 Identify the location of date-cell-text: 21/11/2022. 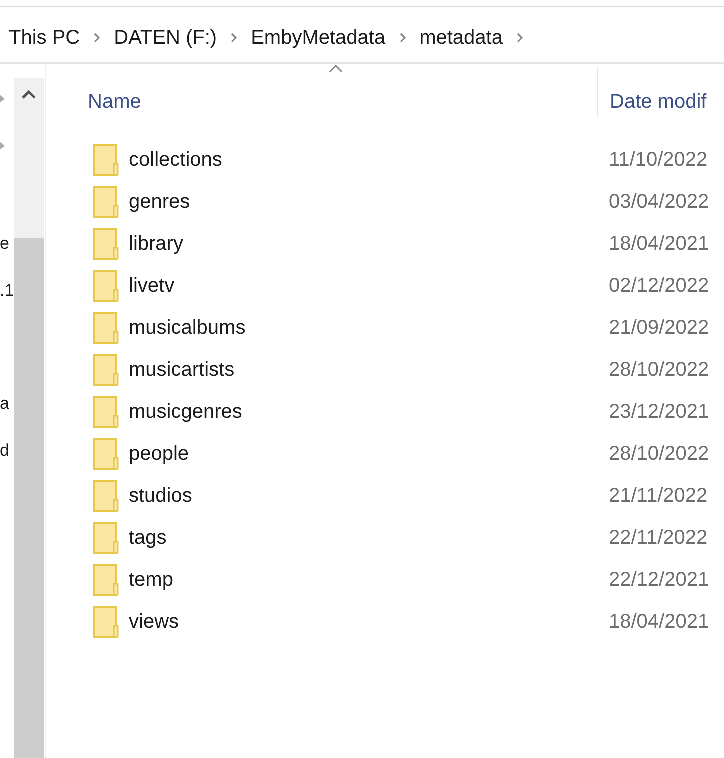
(658, 496).